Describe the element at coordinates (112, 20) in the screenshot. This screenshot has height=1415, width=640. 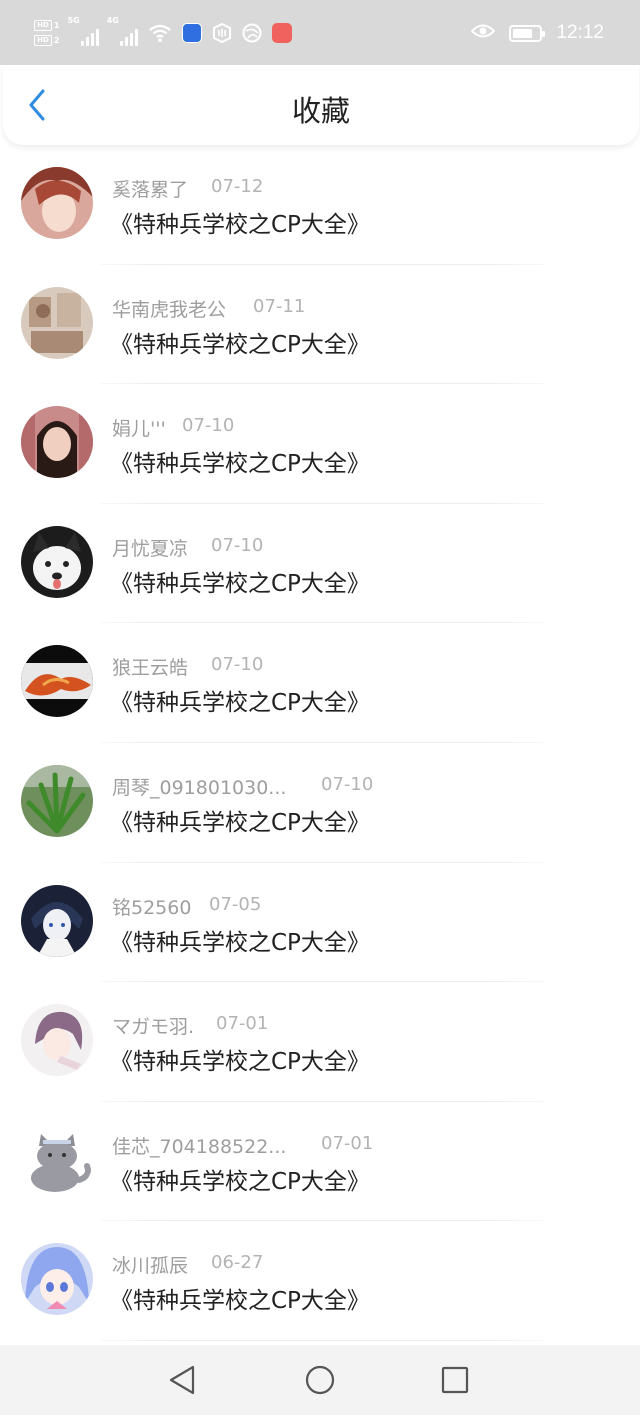
I see `sim2-network-type: 4G` at that location.